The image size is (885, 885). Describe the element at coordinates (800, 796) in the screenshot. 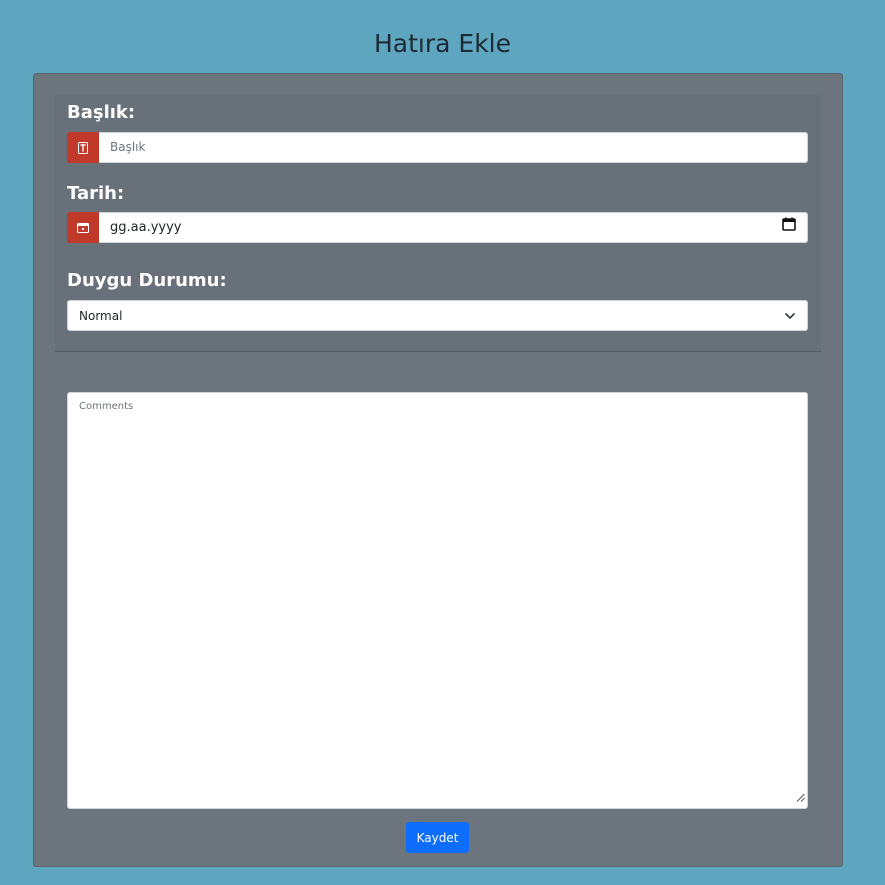

I see `resize-handle-icon` at that location.